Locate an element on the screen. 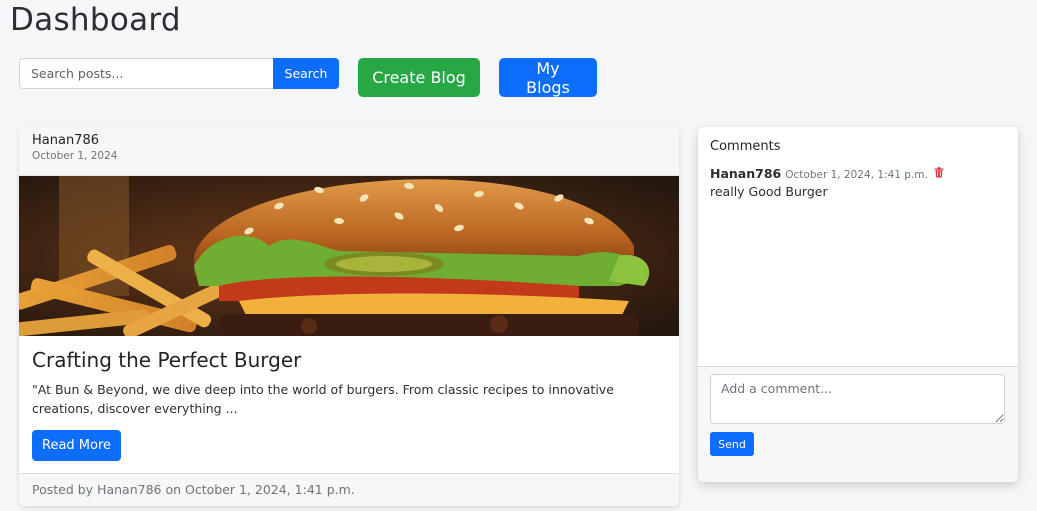  comment-author: Hanan786 is located at coordinates (746, 173).